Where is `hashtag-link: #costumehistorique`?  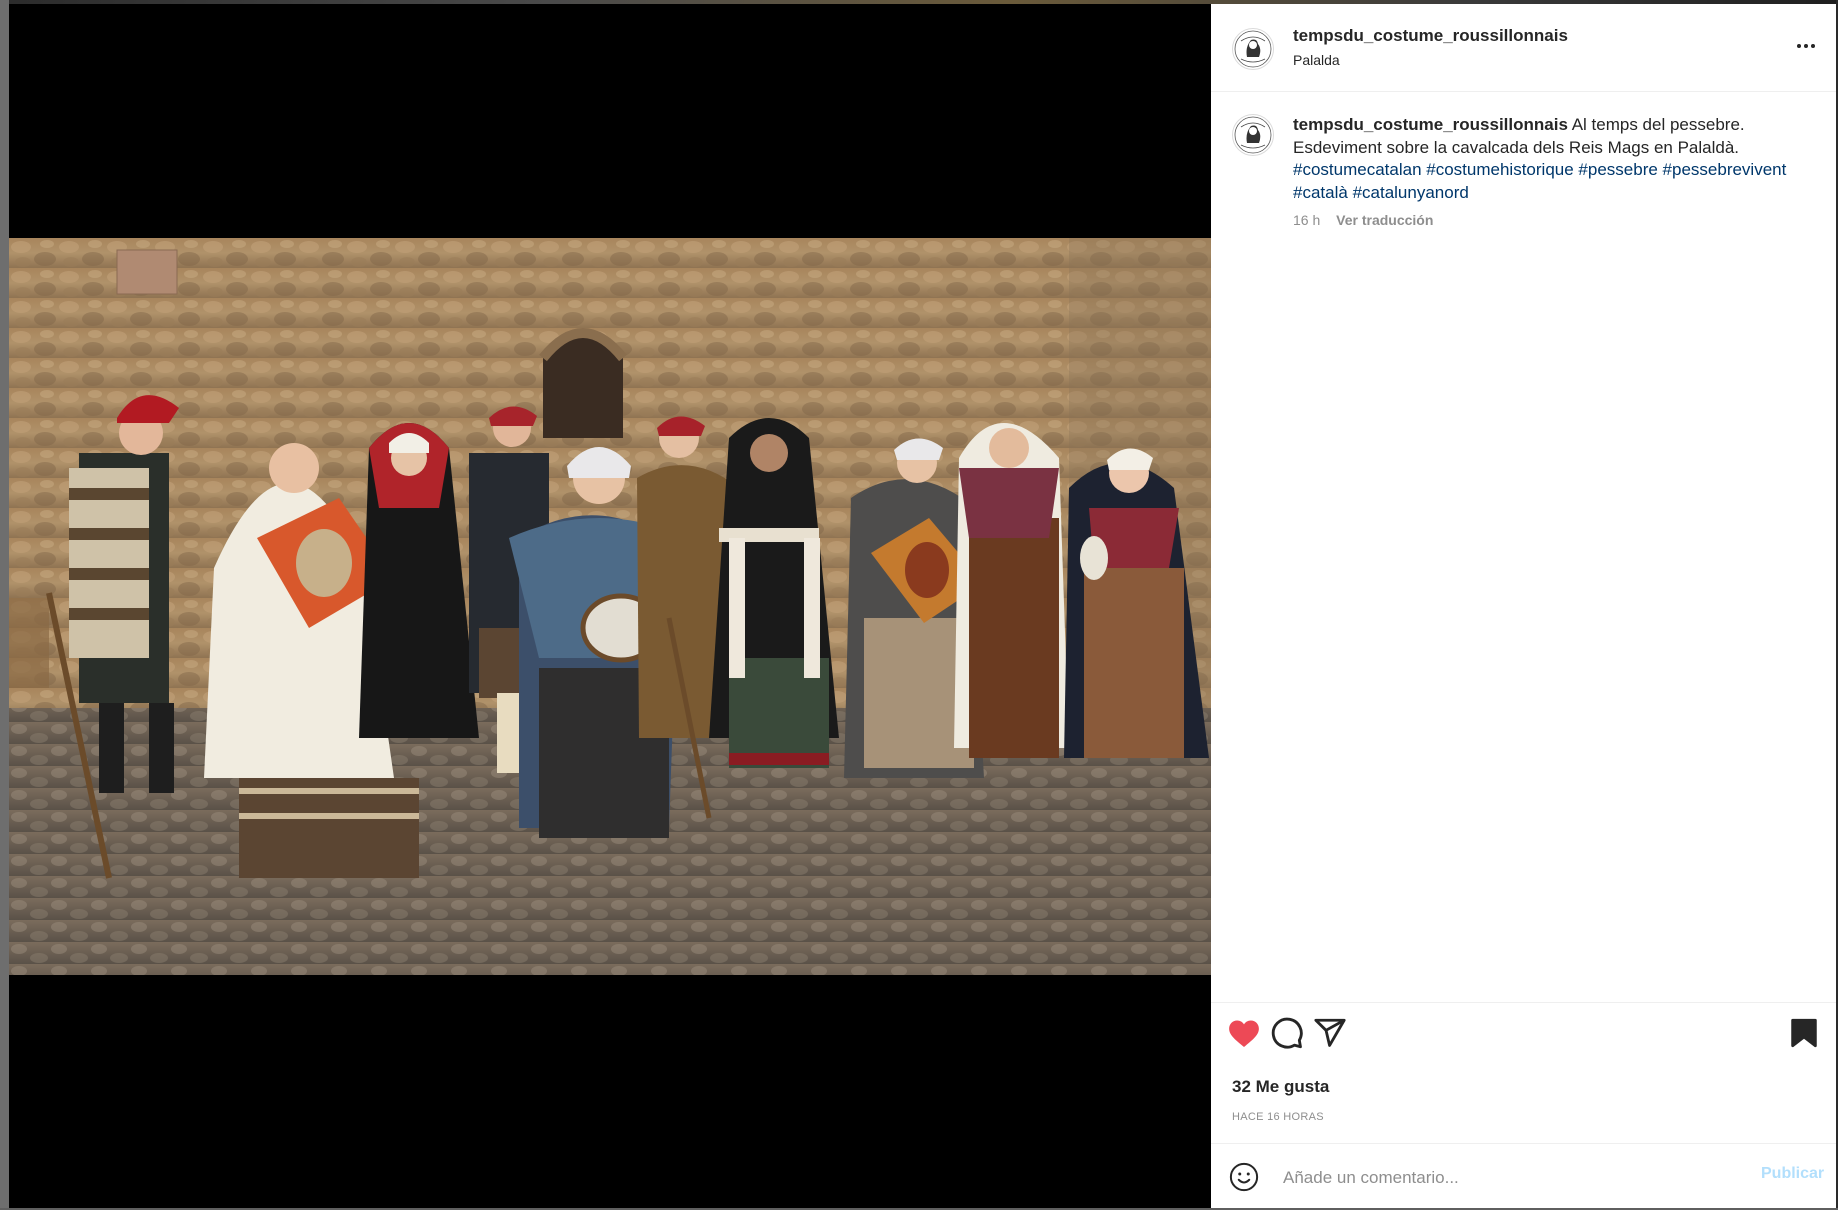 hashtag-link: #costumehistorique is located at coordinates (1499, 169).